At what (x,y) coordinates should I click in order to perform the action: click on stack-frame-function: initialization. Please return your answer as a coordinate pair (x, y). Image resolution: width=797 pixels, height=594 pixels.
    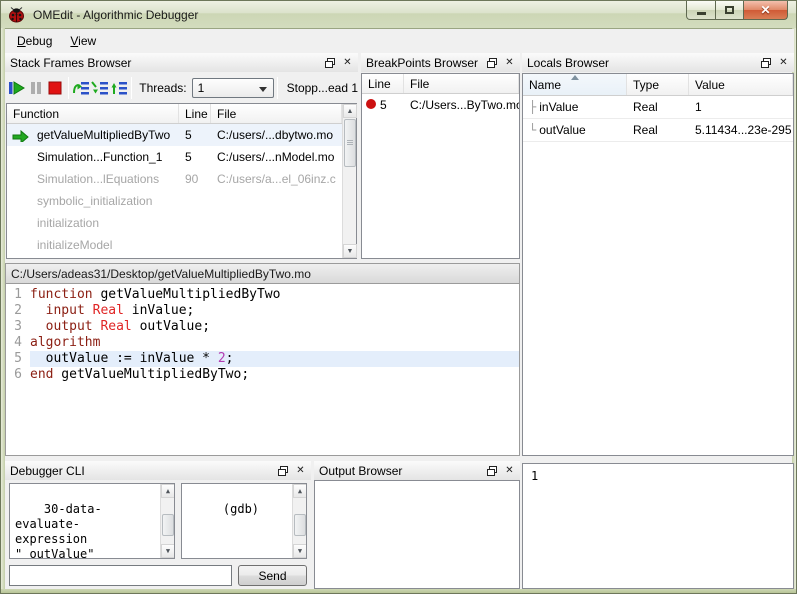
    Looking at the image, I should click on (68, 223).